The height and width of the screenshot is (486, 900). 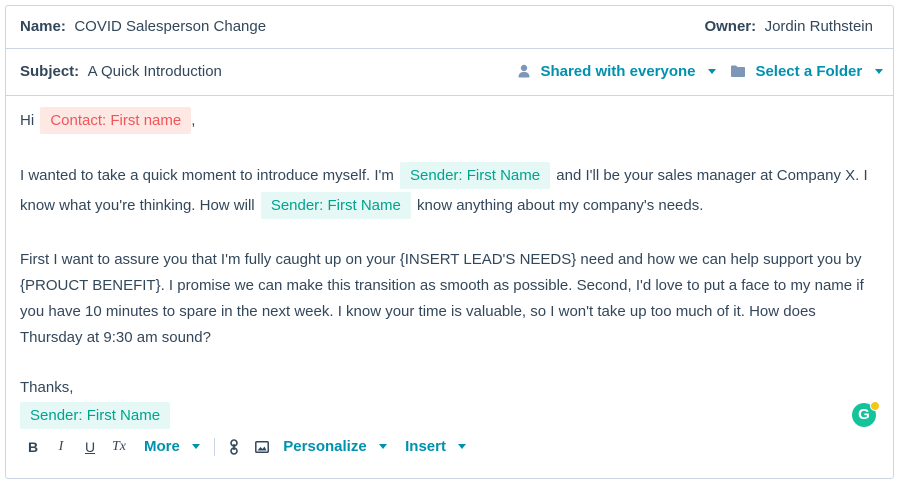 I want to click on paragraph-text: know what you're thinking. How will, so click(x=137, y=205).